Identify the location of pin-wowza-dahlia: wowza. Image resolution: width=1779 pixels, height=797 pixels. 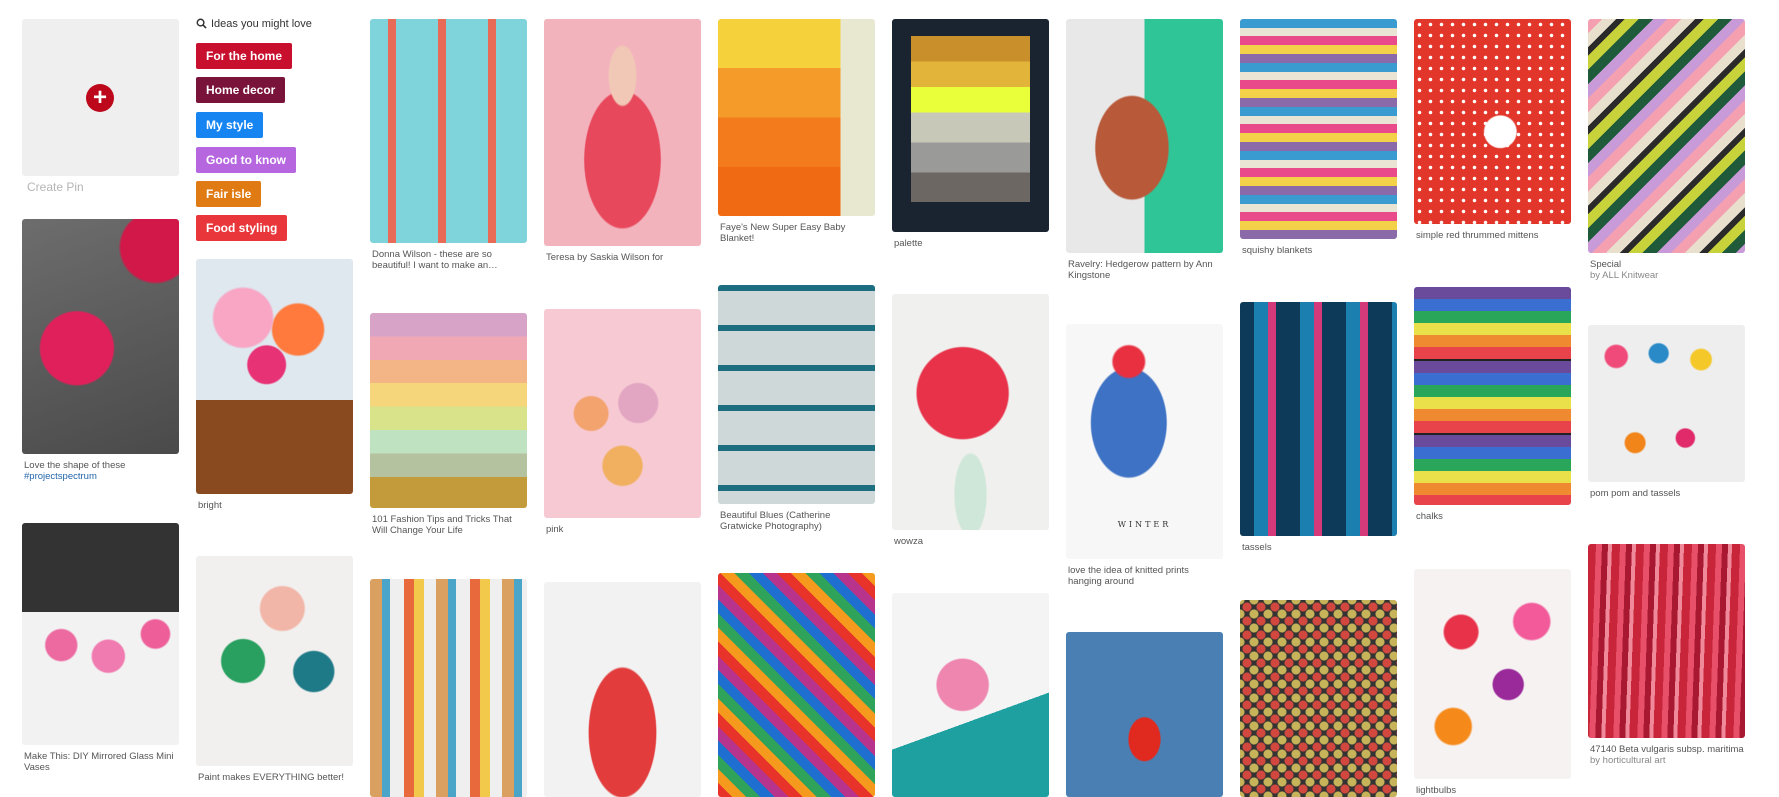
(970, 420).